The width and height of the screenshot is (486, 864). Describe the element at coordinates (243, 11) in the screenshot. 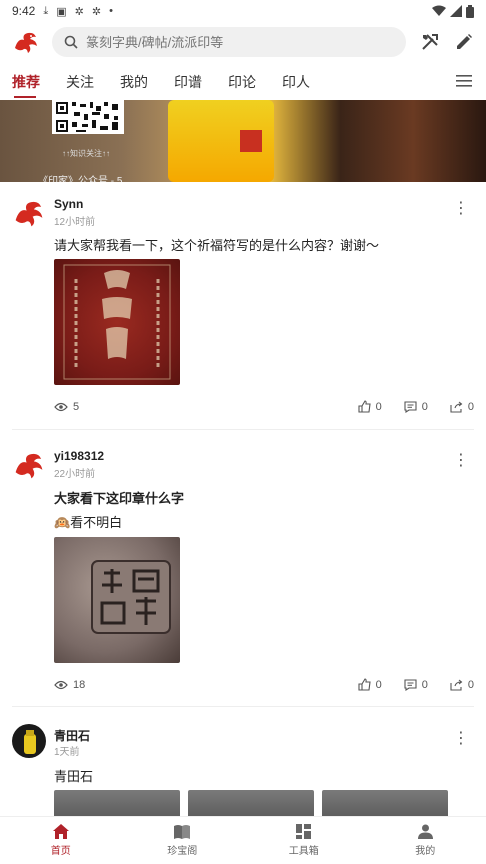

I see `status-bar: 9:42 ⤓ ▣ ✲ ✲ •` at that location.